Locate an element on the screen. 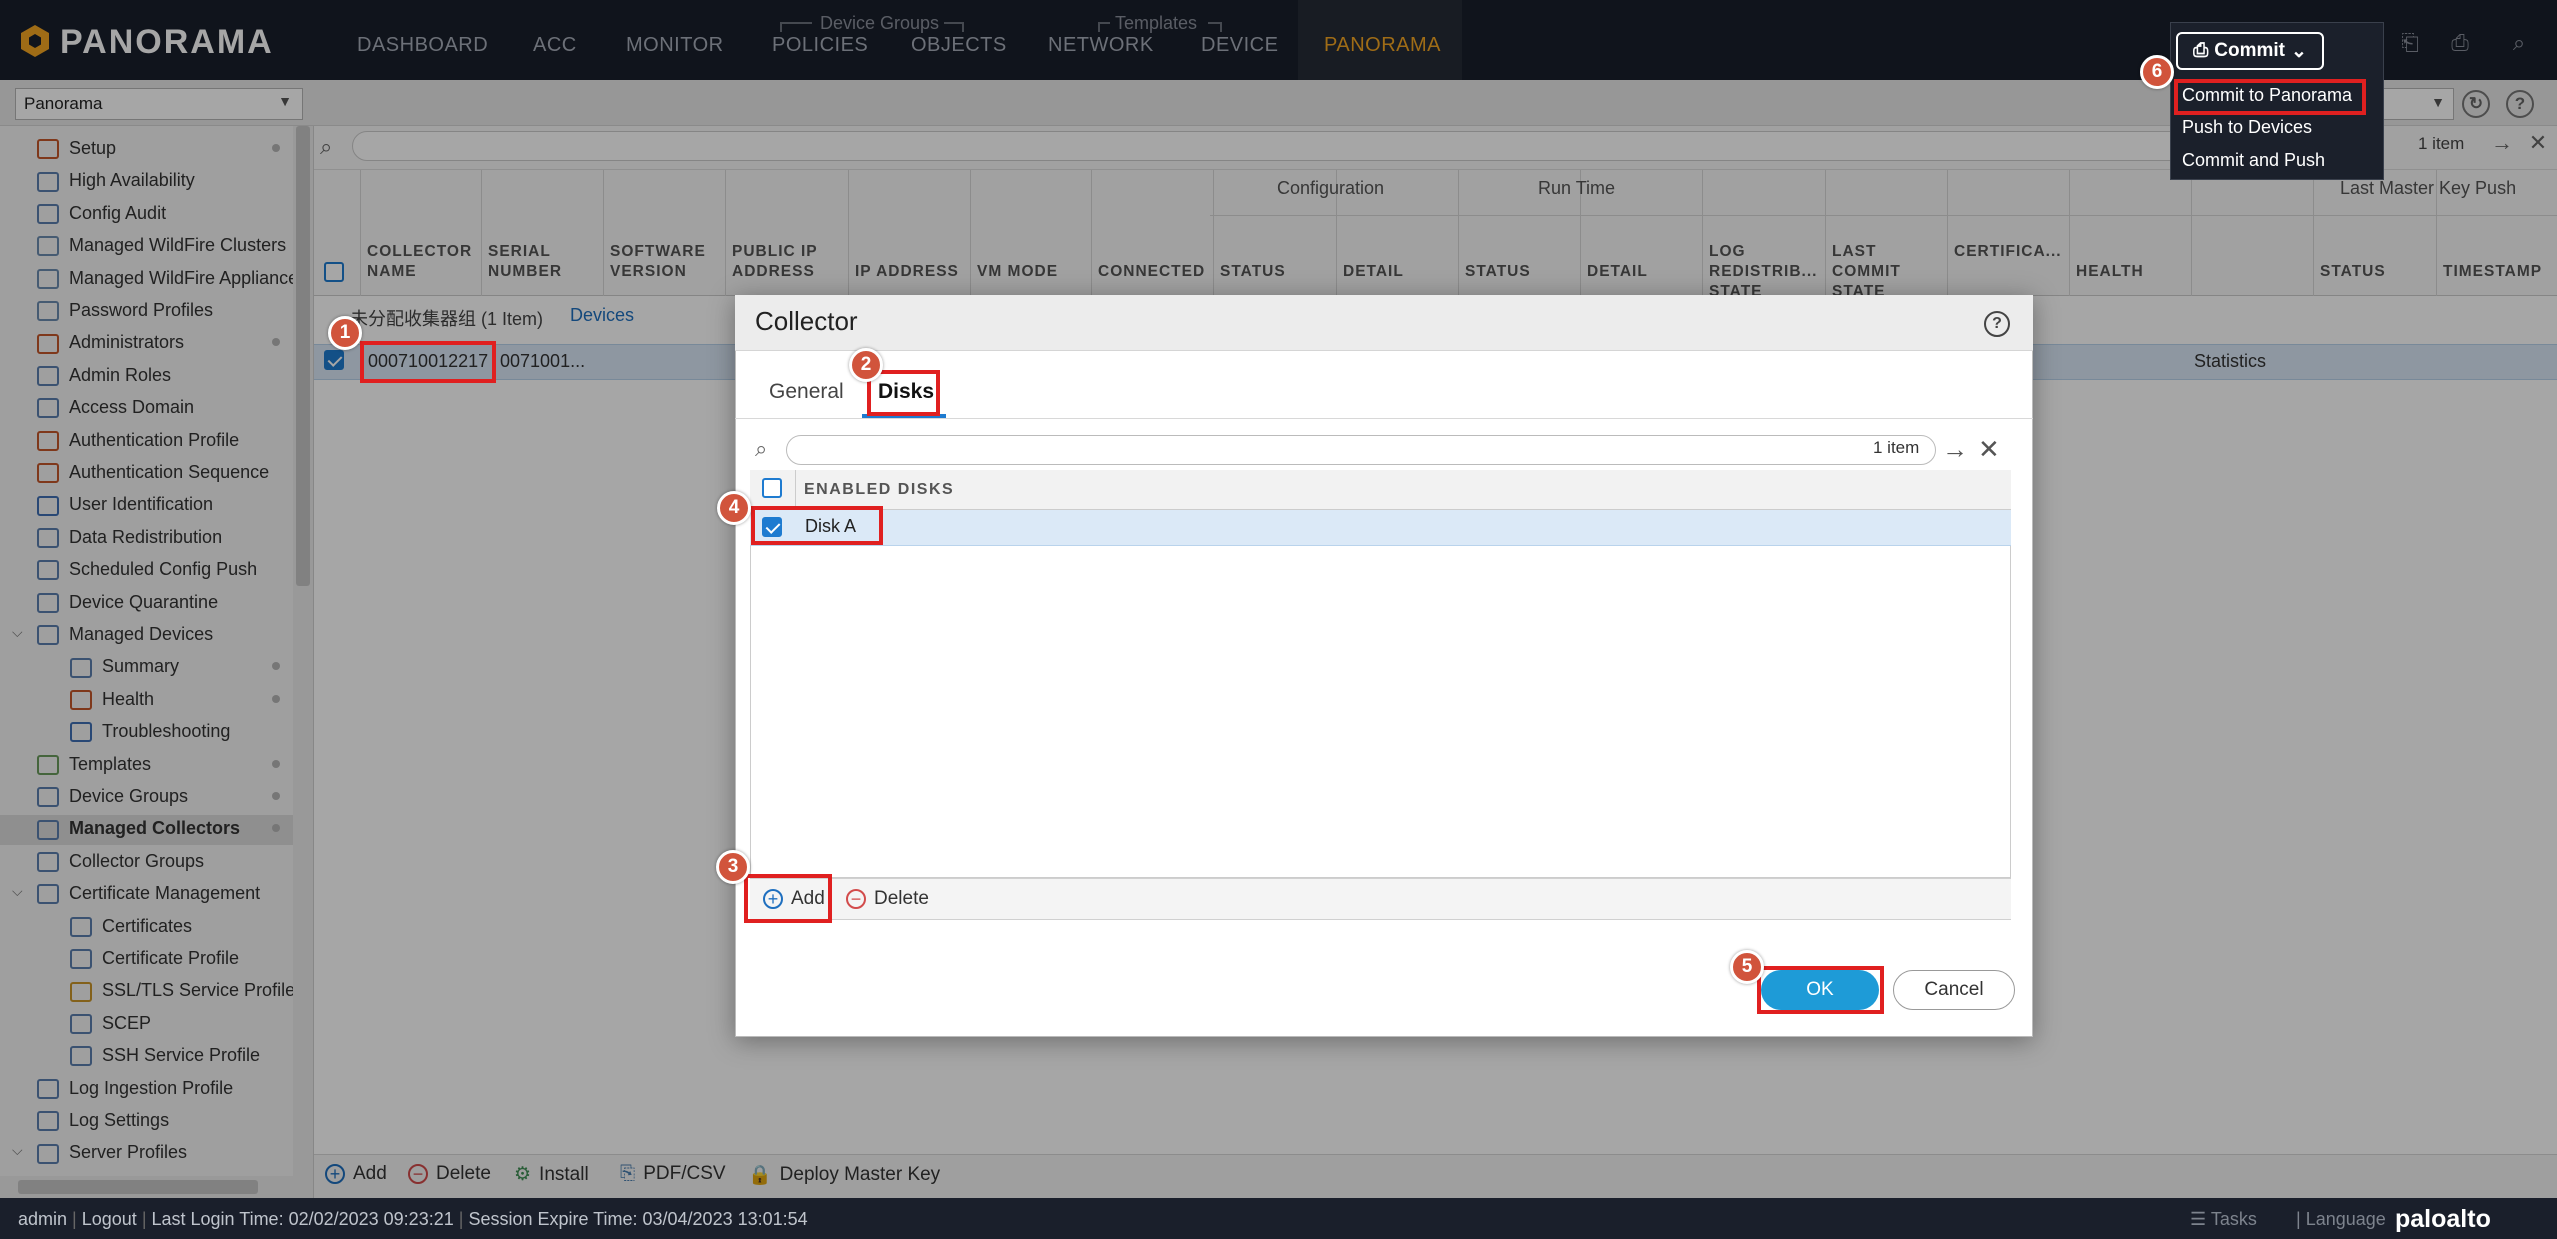 This screenshot has width=2557, height=1239. commit-button: ⎙ Commit ⌄ is located at coordinates (2250, 51).